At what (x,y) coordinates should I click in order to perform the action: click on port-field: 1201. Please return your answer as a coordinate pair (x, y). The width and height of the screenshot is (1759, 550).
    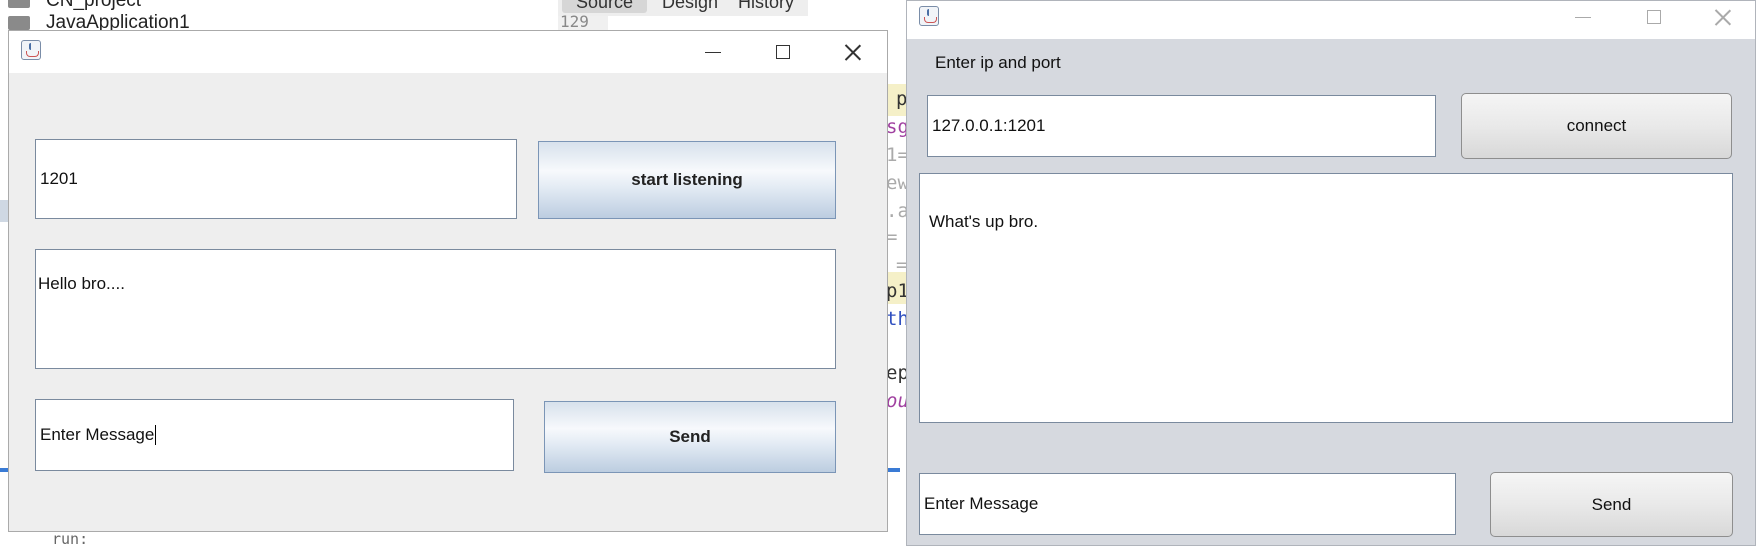
    Looking at the image, I should click on (276, 179).